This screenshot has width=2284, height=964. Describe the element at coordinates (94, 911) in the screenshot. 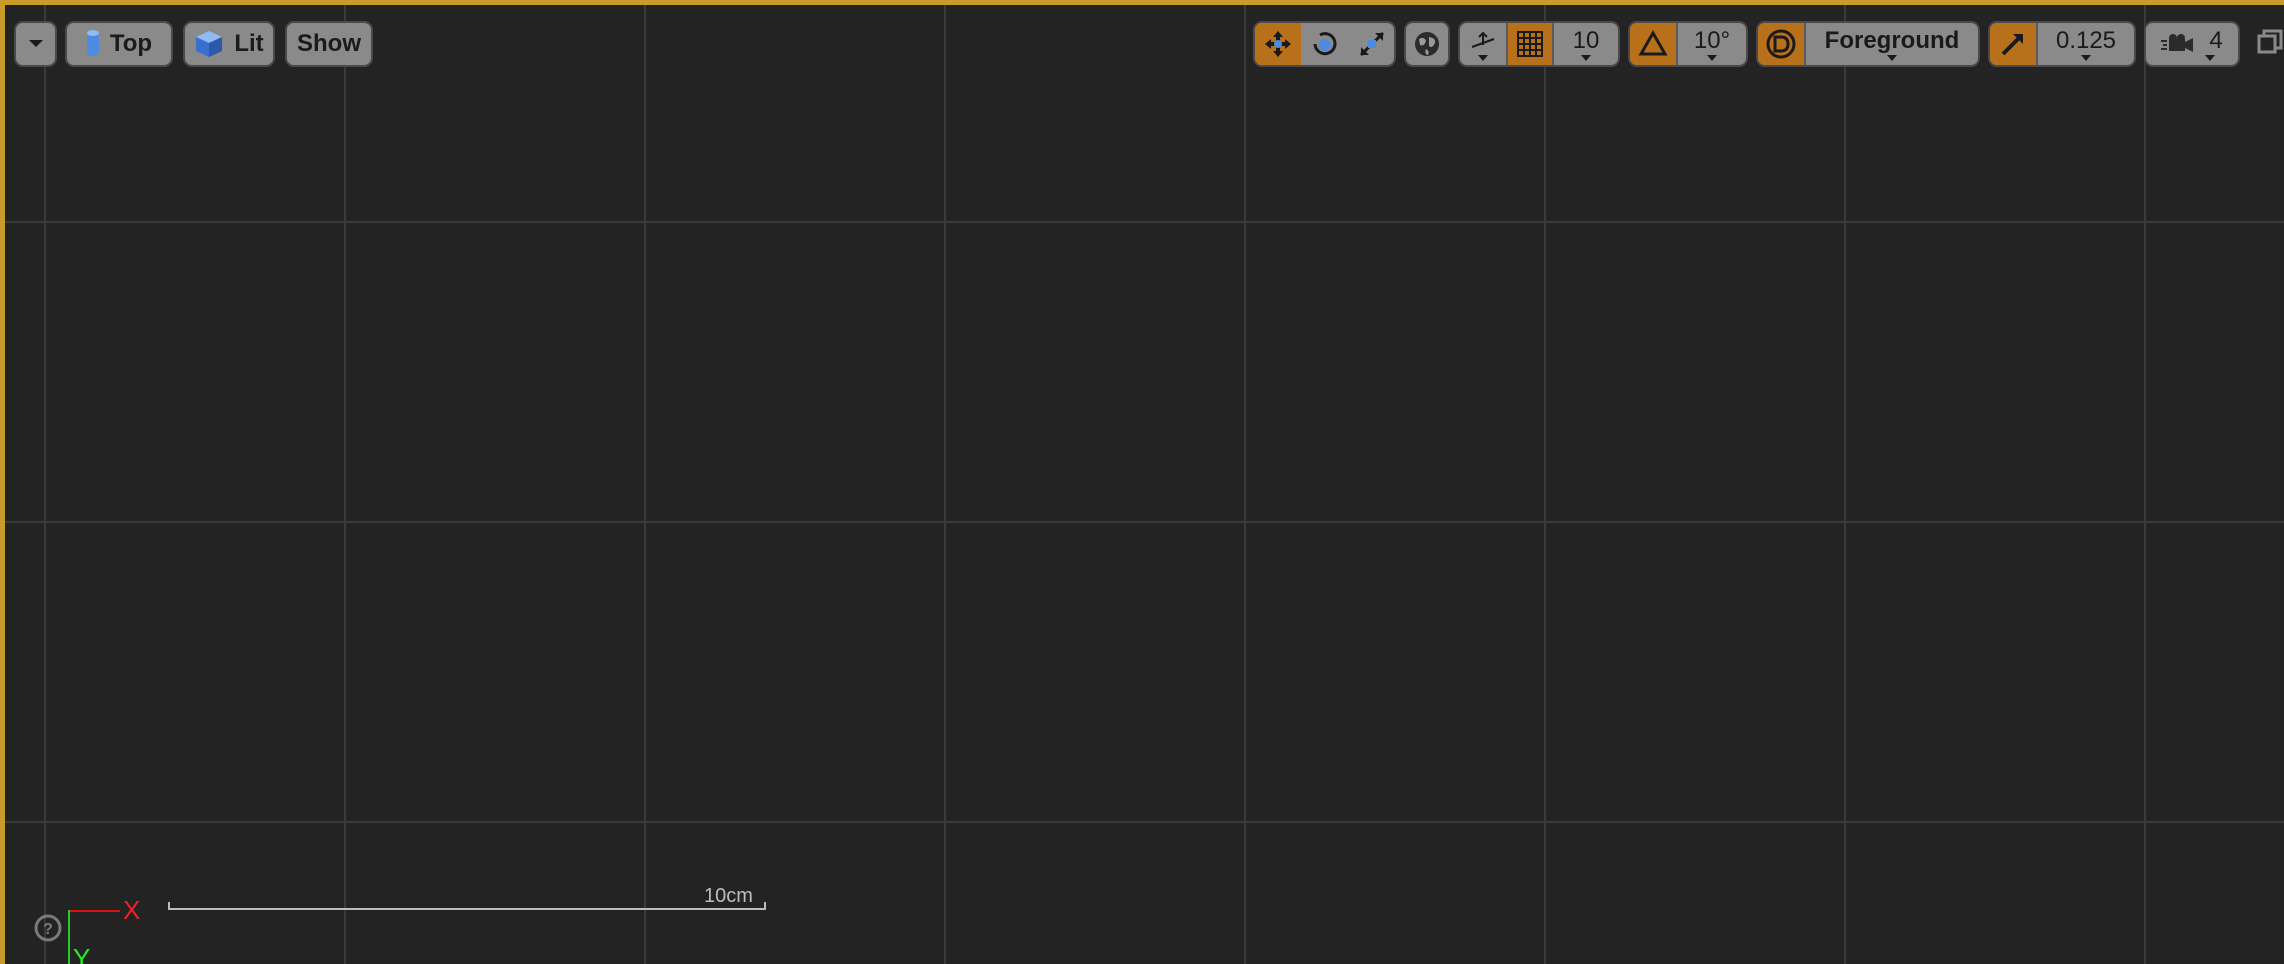

I see `axis-x-line` at that location.